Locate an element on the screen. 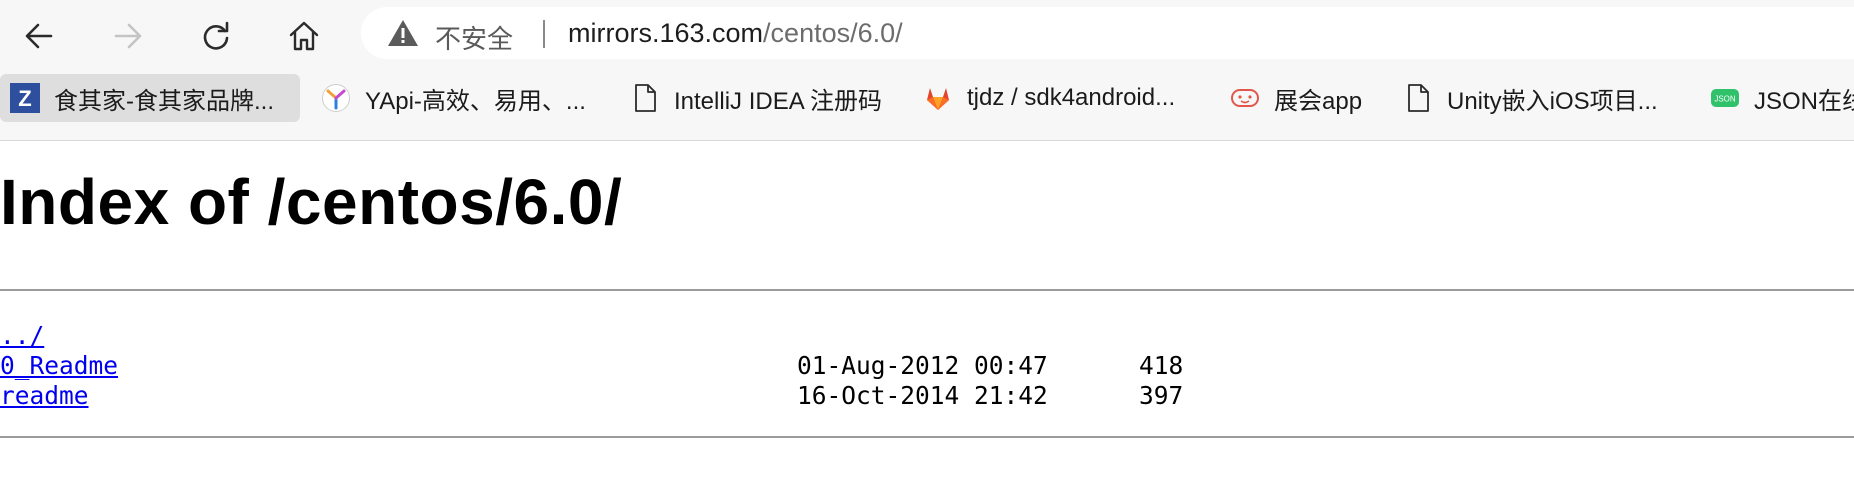  file-size: 418 is located at coordinates (1161, 365).